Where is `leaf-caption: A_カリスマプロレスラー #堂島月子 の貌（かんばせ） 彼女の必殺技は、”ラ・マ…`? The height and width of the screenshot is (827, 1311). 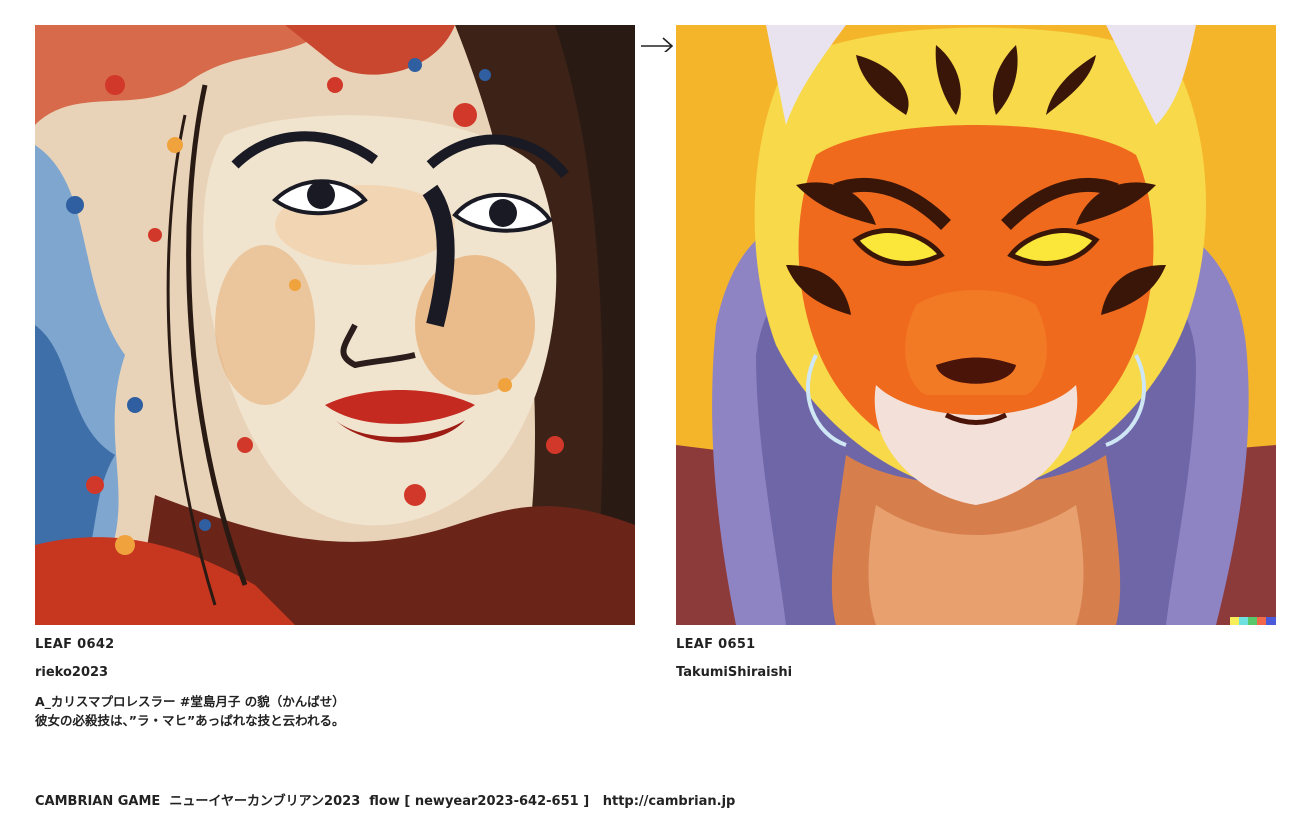
leaf-caption: A_カリスマプロレスラー #堂島月子 の貌（かんばせ） 彼女の必殺技は、”ラ・マ… is located at coordinates (335, 711).